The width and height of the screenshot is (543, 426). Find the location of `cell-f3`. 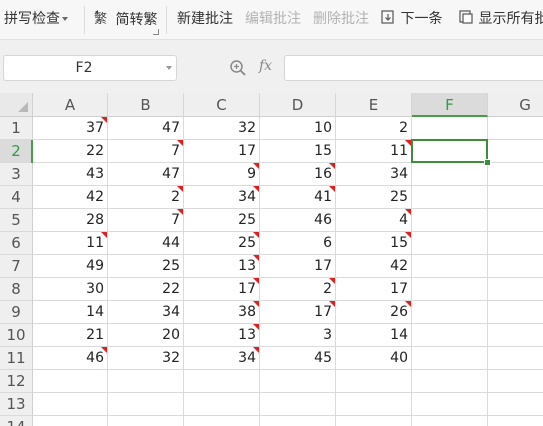

cell-f3 is located at coordinates (450, 174).